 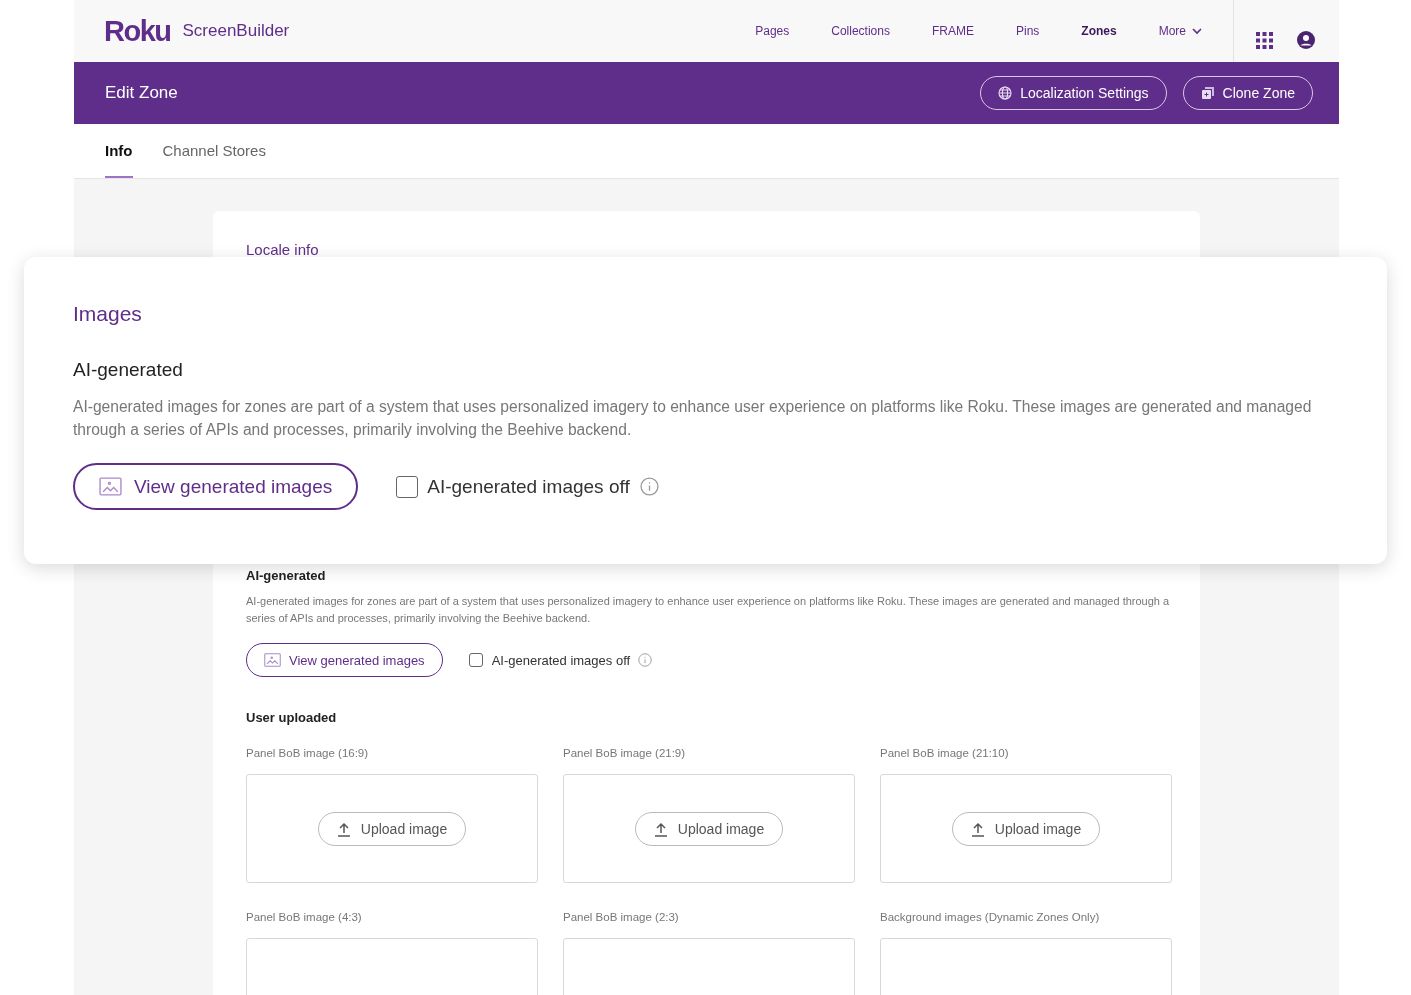 I want to click on field-label: Panel BoB image (16:9), so click(x=308, y=753).